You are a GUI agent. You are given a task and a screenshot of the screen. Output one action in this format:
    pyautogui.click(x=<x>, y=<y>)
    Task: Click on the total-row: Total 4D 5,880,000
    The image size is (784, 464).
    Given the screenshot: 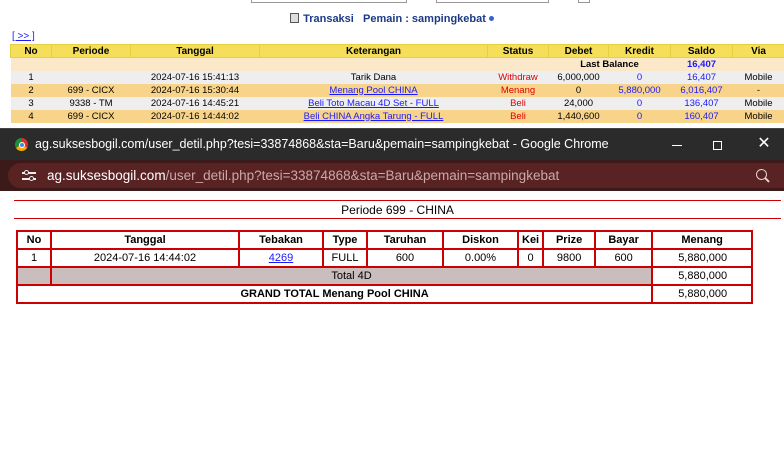 What is the action you would take?
    pyautogui.click(x=385, y=276)
    